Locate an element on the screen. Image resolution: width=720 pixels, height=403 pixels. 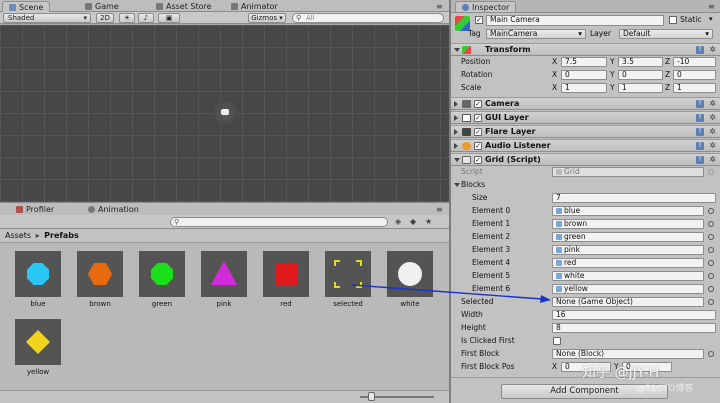
annotation-arrow is located at coordinates (451, 293).